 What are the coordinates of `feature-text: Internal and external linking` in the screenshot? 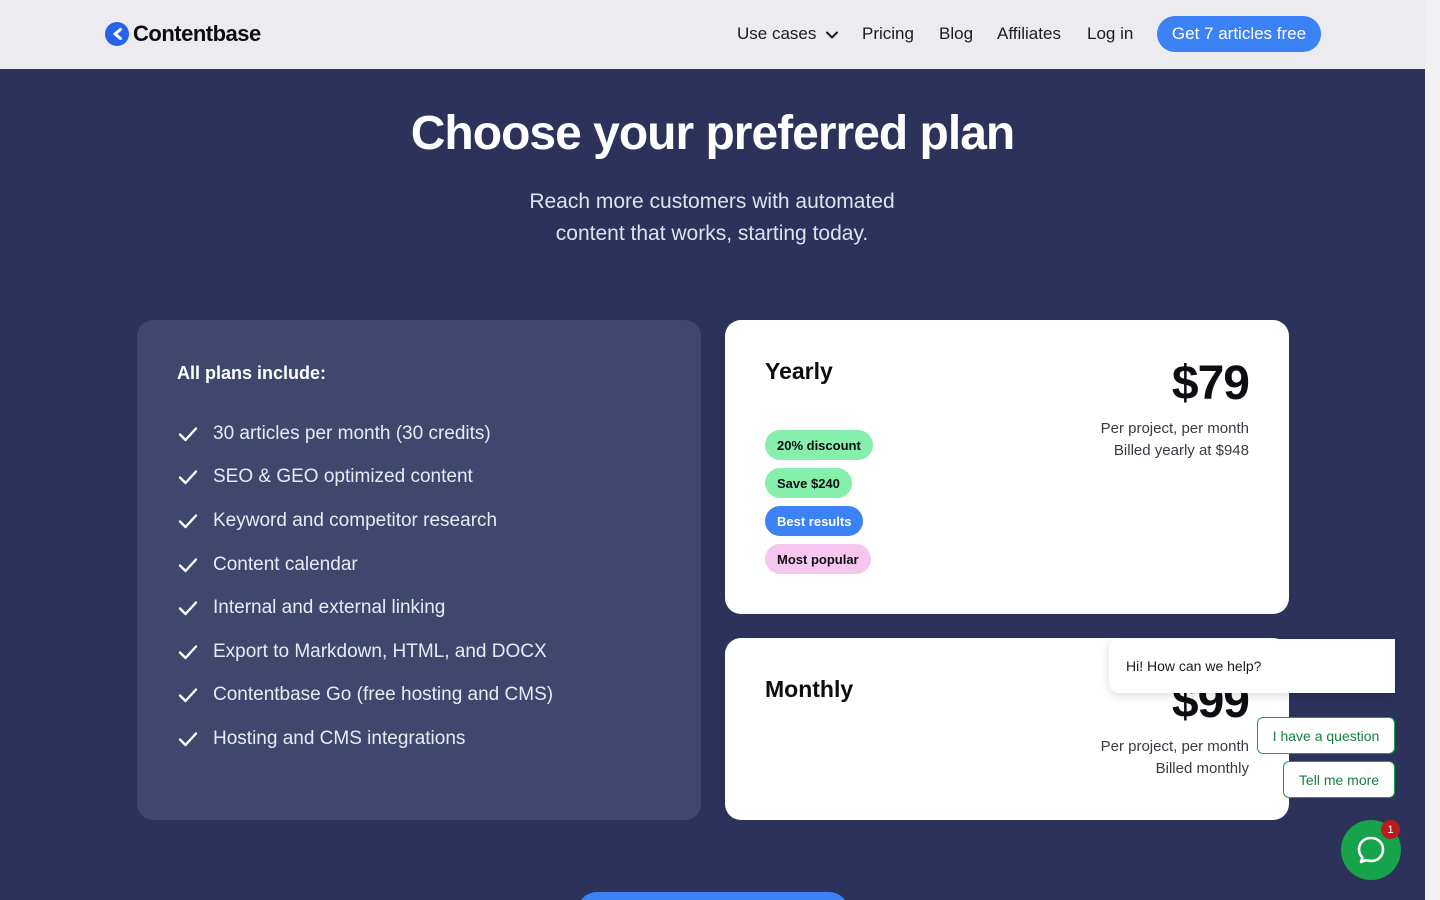 It's located at (329, 608).